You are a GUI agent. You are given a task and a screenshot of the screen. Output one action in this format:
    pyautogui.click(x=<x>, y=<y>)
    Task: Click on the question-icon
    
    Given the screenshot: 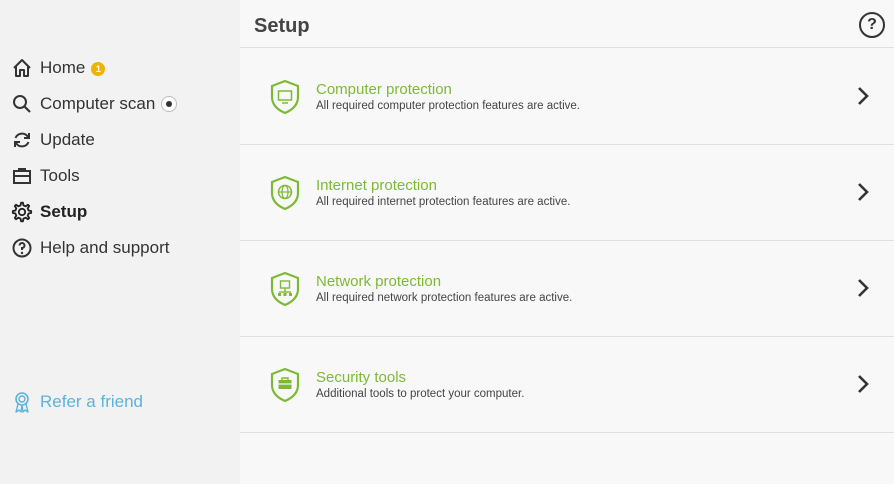 What is the action you would take?
    pyautogui.click(x=22, y=248)
    